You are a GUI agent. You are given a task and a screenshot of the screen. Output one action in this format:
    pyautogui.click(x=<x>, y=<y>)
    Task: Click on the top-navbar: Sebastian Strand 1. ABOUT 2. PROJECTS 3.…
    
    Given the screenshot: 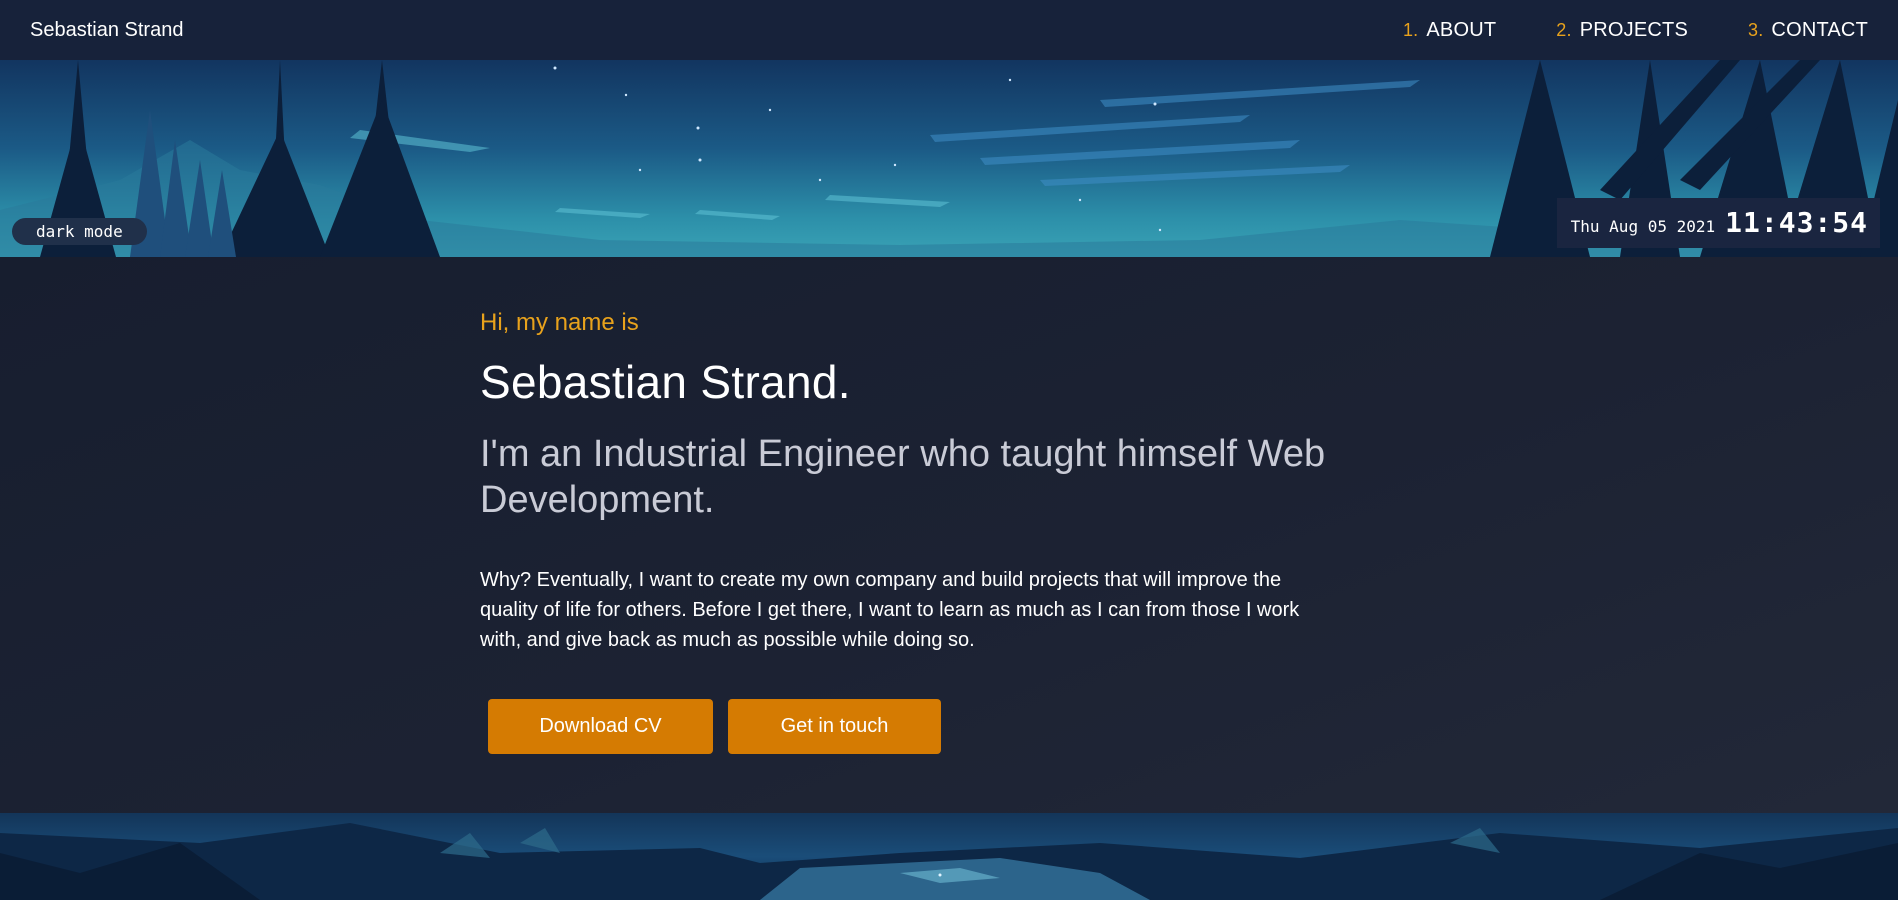 What is the action you would take?
    pyautogui.click(x=949, y=30)
    